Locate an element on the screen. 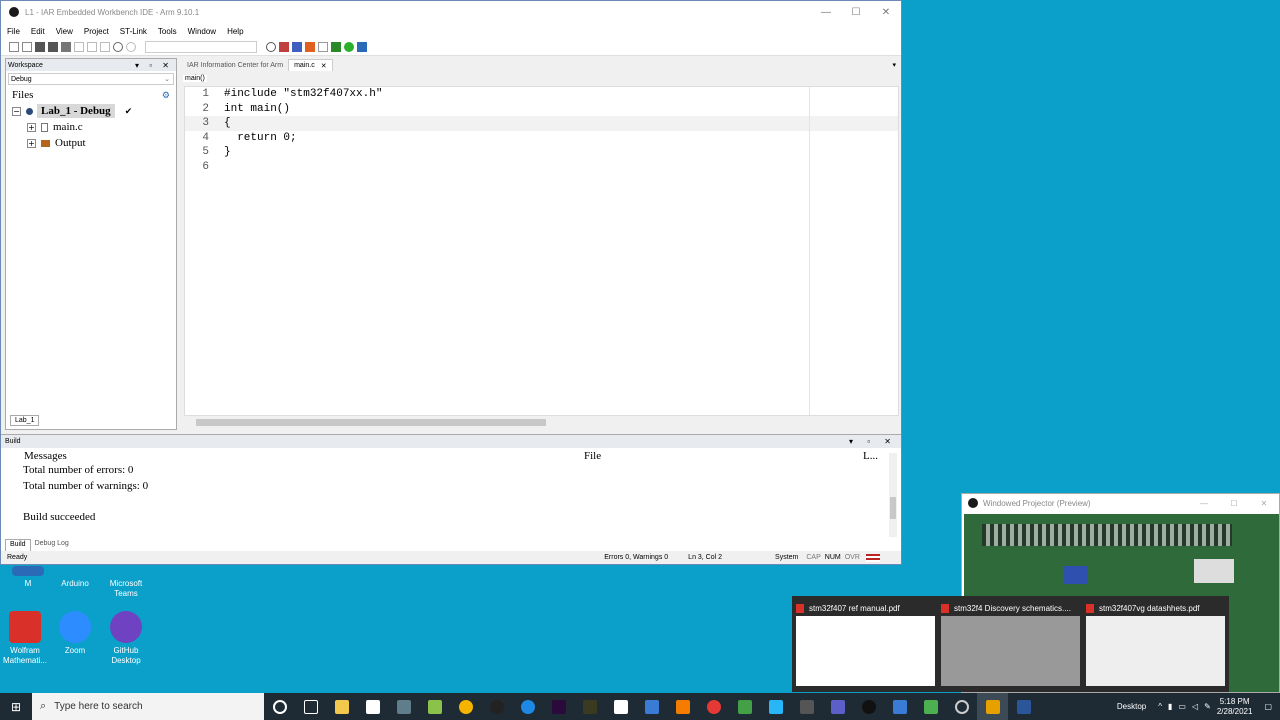 The height and width of the screenshot is (720, 1280). edge-icon is located at coordinates (527, 706).